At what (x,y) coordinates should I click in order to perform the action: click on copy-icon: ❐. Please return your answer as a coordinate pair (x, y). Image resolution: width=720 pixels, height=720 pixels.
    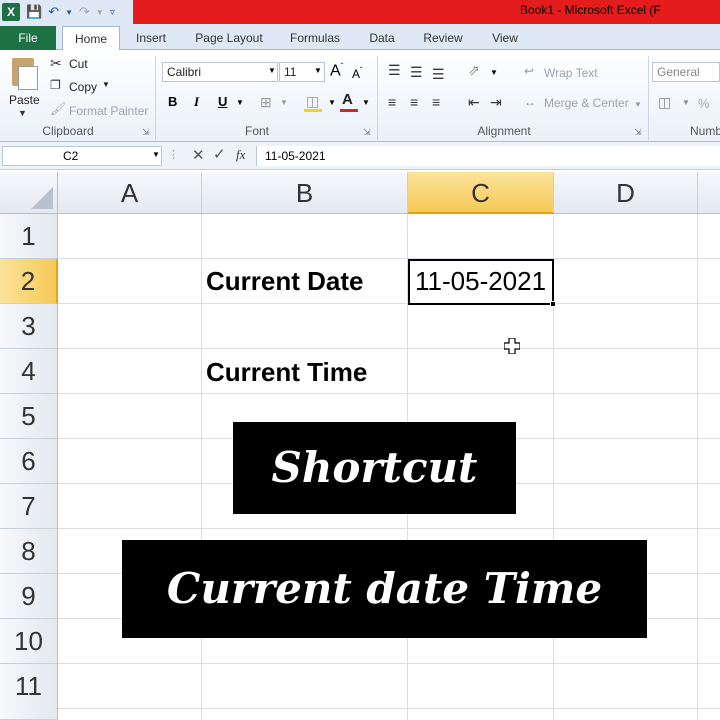
    Looking at the image, I should click on (55, 85).